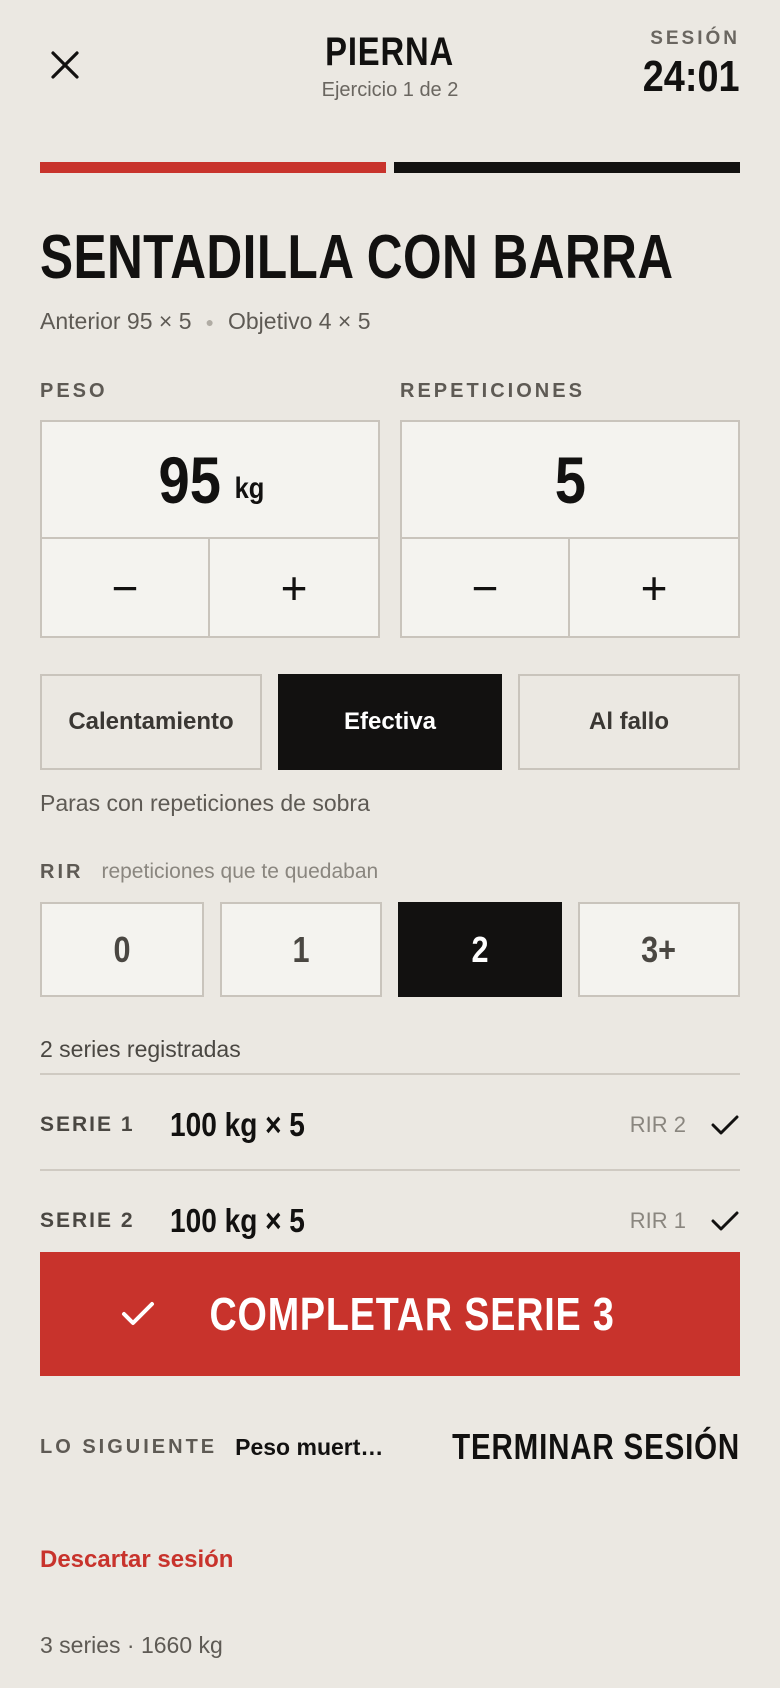 This screenshot has width=780, height=1688. I want to click on exercise-meta: Anterior 95 × 5 ● Objetivo 4 × 5, so click(205, 321).